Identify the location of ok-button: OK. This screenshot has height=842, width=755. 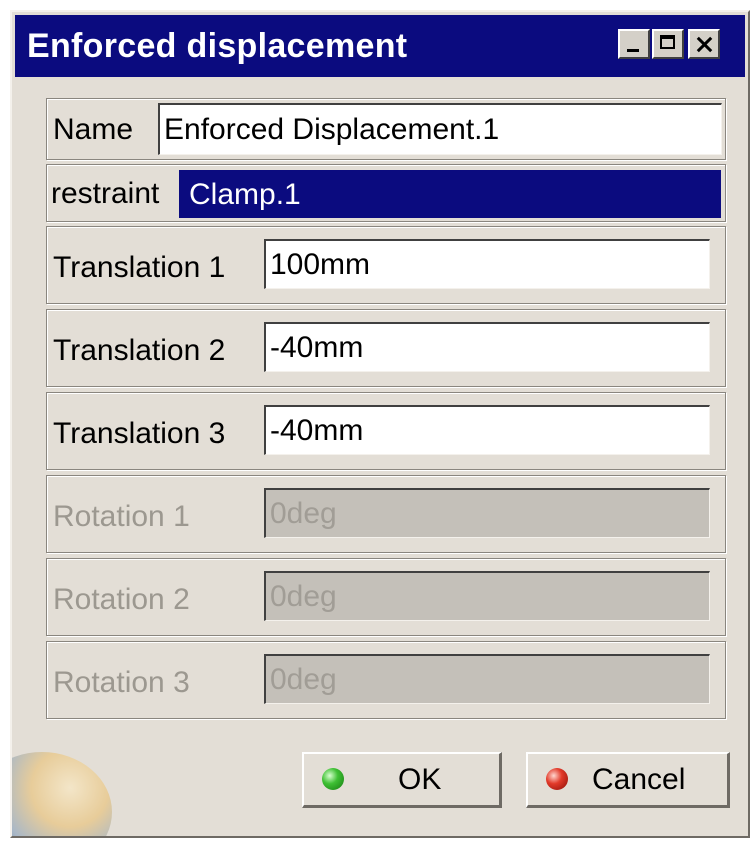
(402, 780).